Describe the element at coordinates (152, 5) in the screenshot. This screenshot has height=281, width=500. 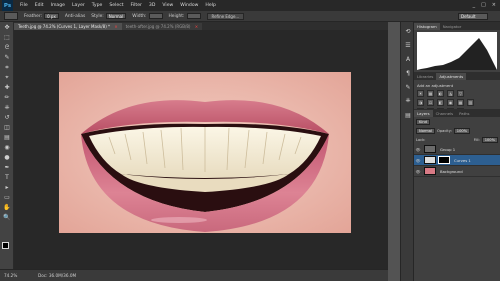
I see `menu-3d: 3D` at that location.